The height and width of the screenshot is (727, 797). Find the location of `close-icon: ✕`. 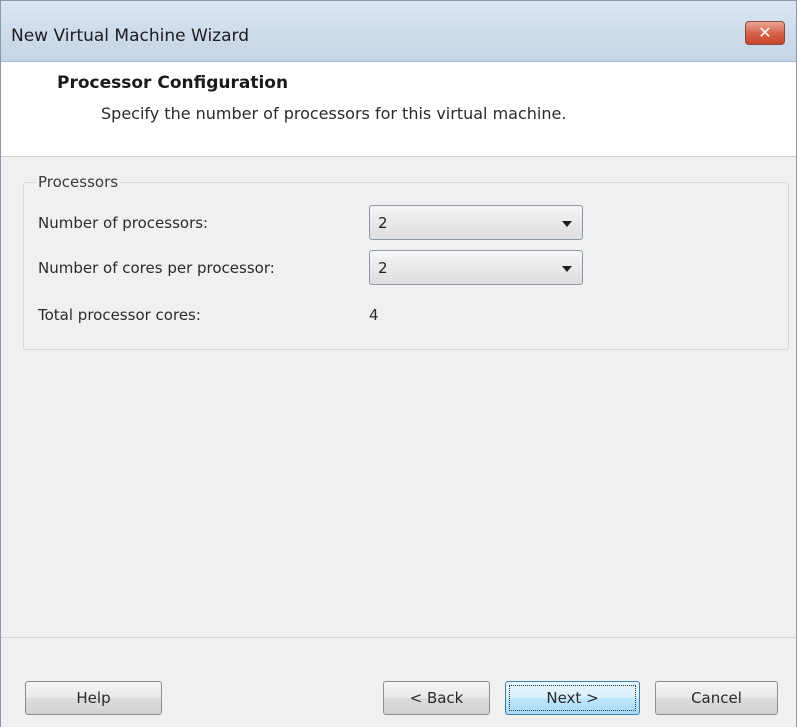

close-icon: ✕ is located at coordinates (765, 32).